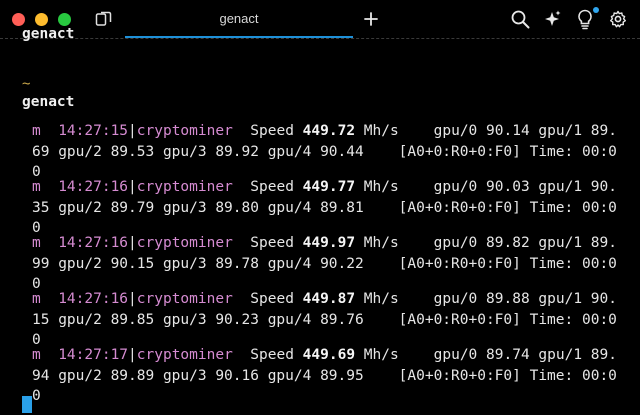  What do you see at coordinates (27, 404) in the screenshot?
I see `terminal-cursor` at bounding box center [27, 404].